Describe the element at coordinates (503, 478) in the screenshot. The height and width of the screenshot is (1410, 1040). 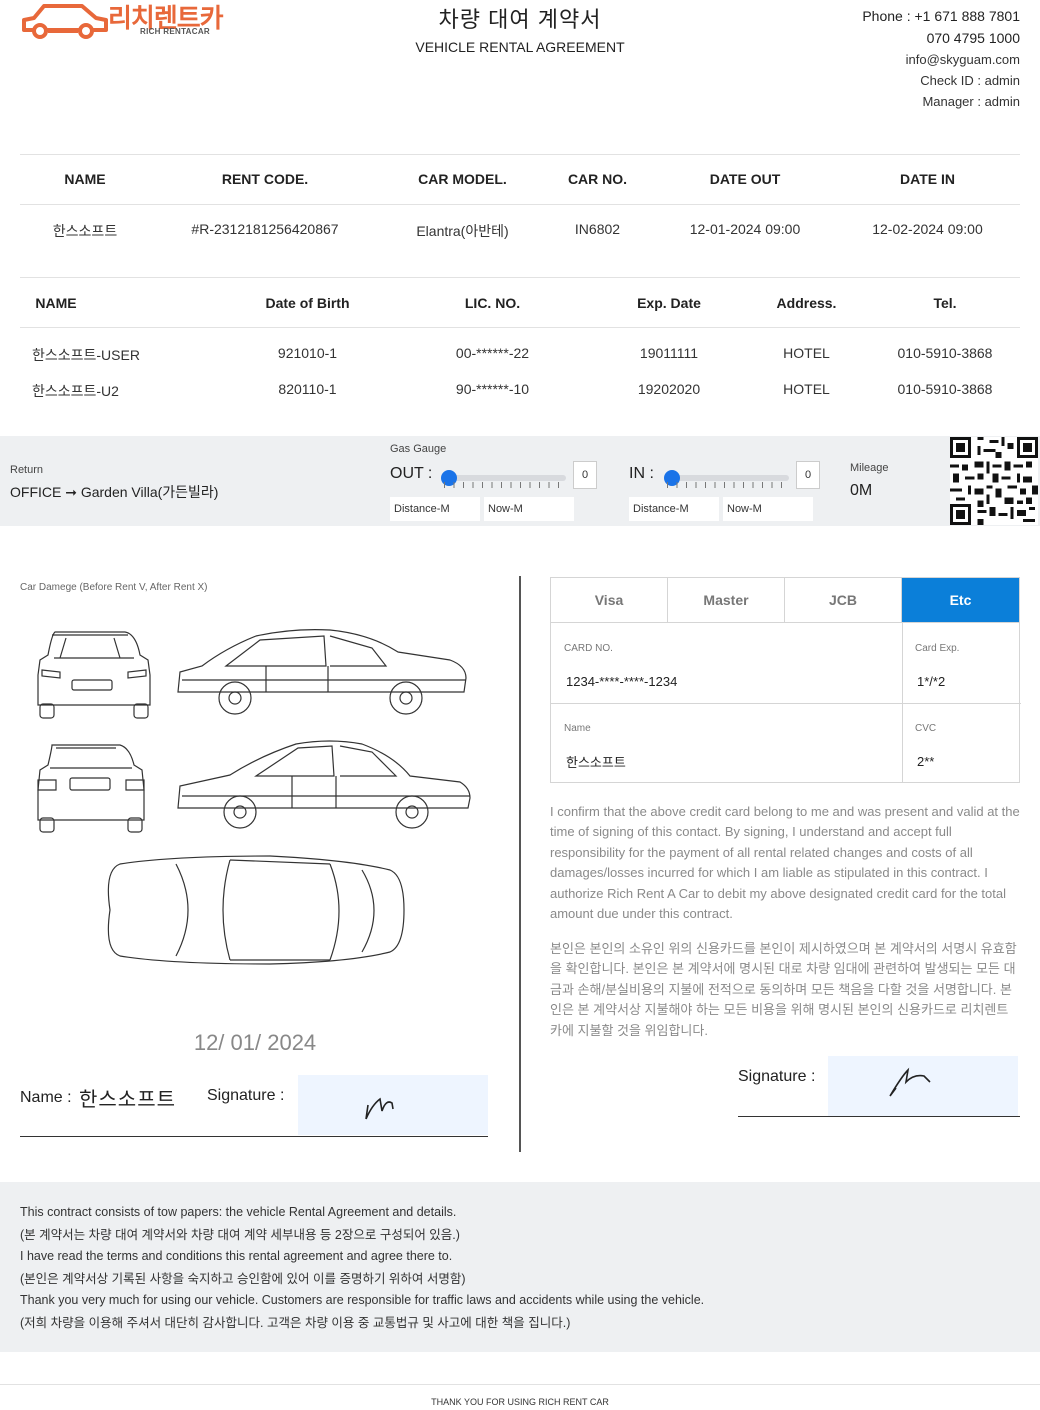
I see `gas-out-slider` at that location.